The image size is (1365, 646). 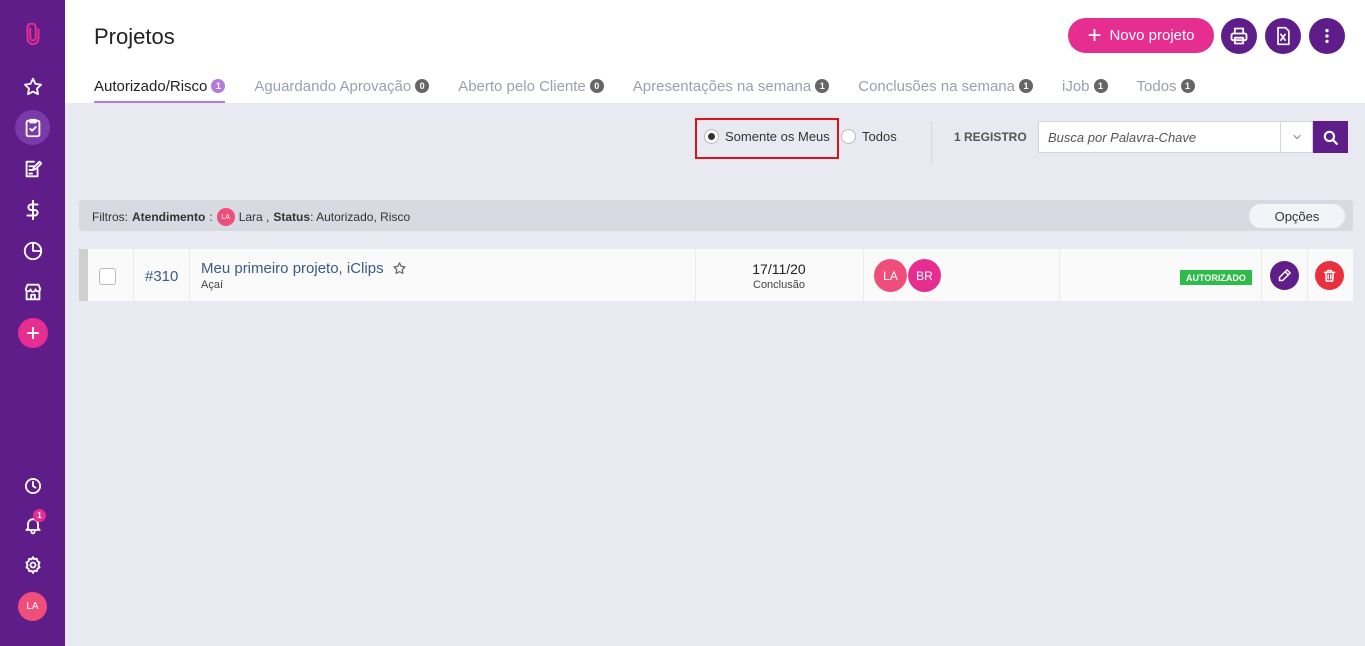 I want to click on tab-apresentacoes-semana: Apresentações na semana 1, so click(x=731, y=86).